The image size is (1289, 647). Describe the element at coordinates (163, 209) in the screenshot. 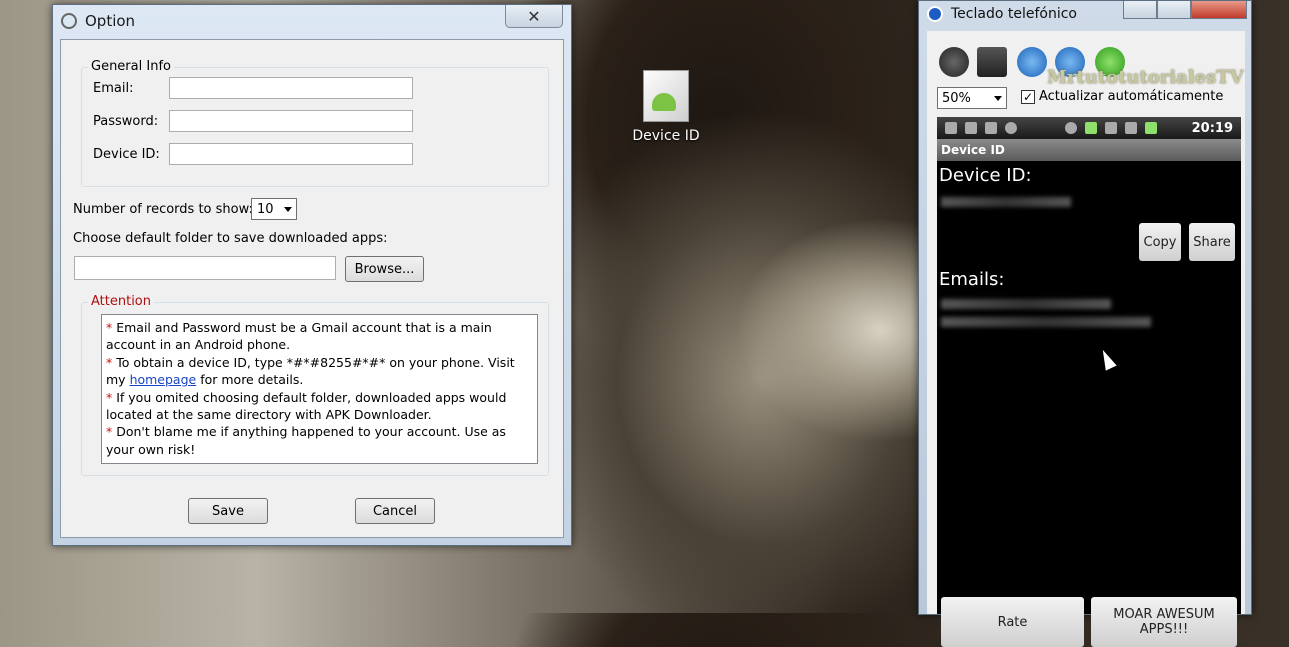

I see `records-label: Number of records to show:` at that location.